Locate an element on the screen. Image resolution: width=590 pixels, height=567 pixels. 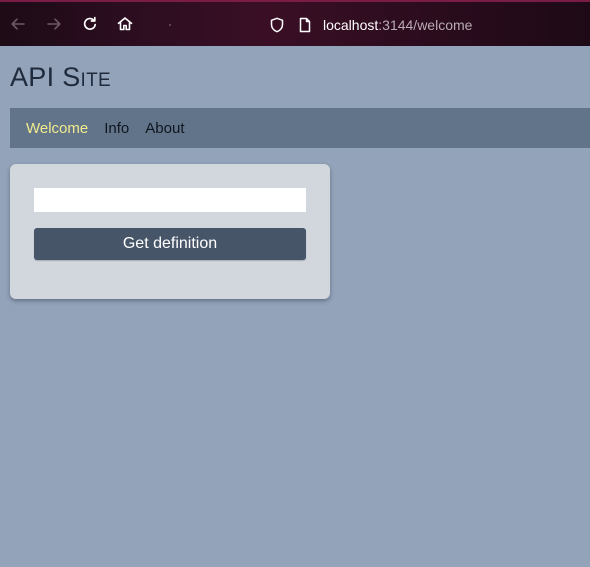
nav-link-info: Info is located at coordinates (116, 128).